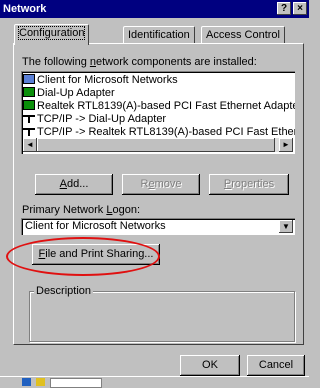  What do you see at coordinates (276, 365) in the screenshot?
I see `cancel-button: Cancel` at bounding box center [276, 365].